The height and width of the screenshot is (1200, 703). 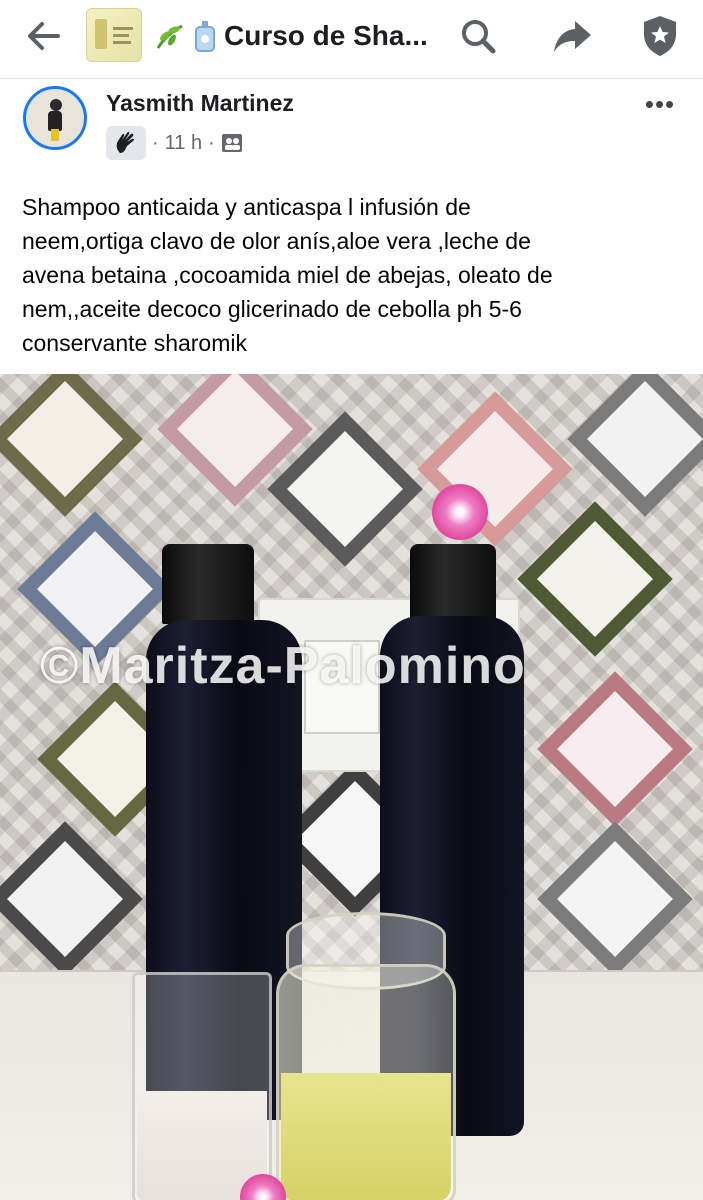 What do you see at coordinates (660, 104) in the screenshot?
I see `more-options-button: •••` at bounding box center [660, 104].